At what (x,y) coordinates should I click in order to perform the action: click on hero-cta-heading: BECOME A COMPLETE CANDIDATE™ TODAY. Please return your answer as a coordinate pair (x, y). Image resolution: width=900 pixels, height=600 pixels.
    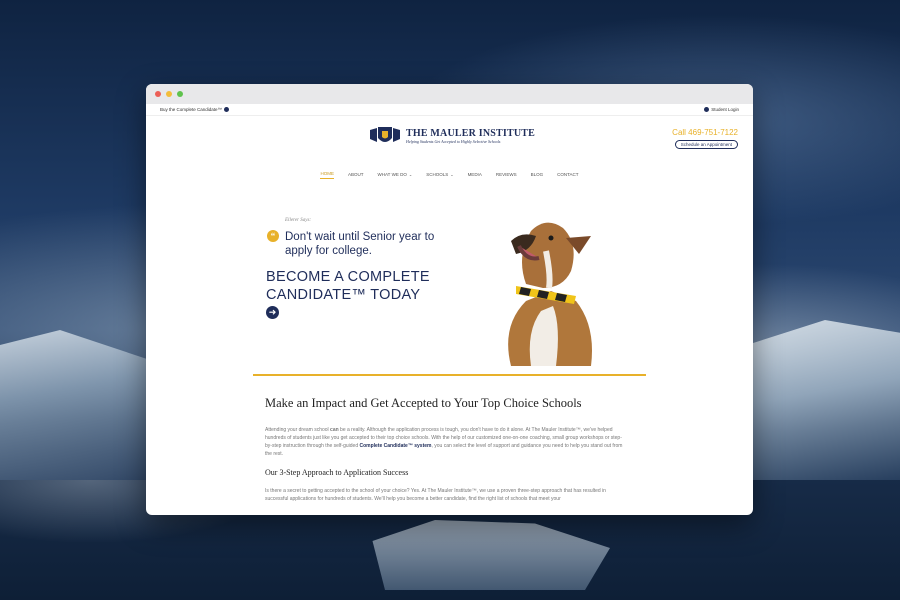
    Looking at the image, I should click on (361, 286).